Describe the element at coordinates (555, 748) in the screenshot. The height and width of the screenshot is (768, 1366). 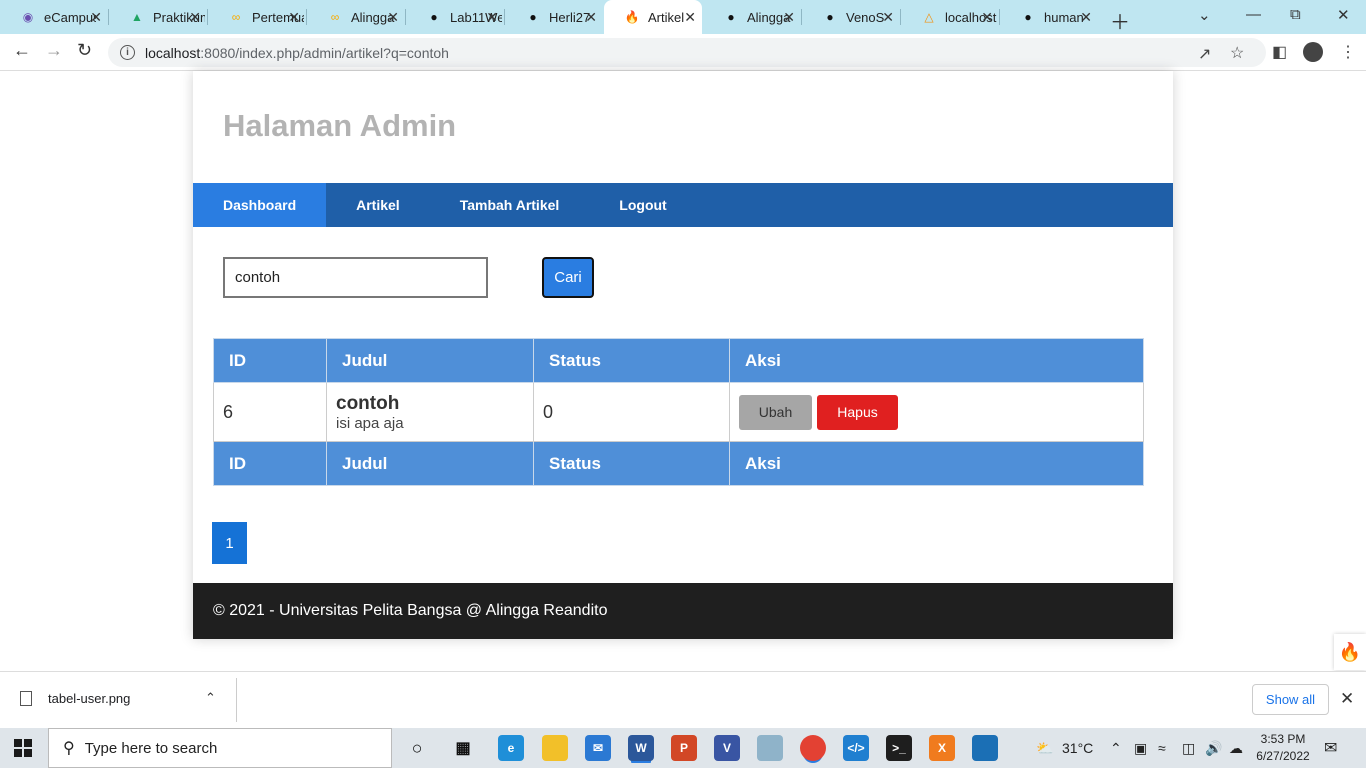
I see `file-explorer-icon` at that location.